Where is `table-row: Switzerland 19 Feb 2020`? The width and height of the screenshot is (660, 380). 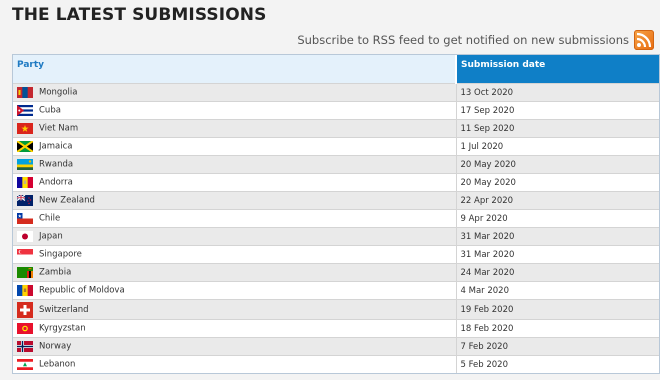
table-row: Switzerland 19 Feb 2020 is located at coordinates (336, 309).